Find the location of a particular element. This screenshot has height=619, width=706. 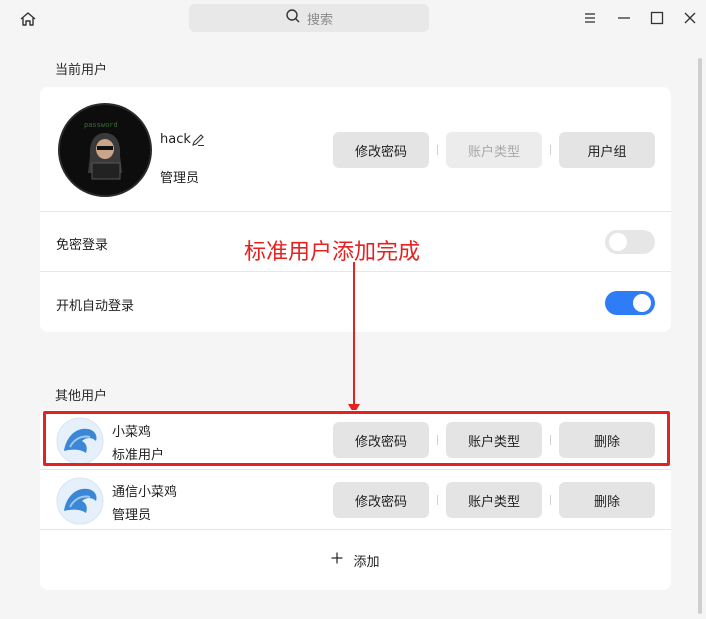

search-icon is located at coordinates (293, 18).